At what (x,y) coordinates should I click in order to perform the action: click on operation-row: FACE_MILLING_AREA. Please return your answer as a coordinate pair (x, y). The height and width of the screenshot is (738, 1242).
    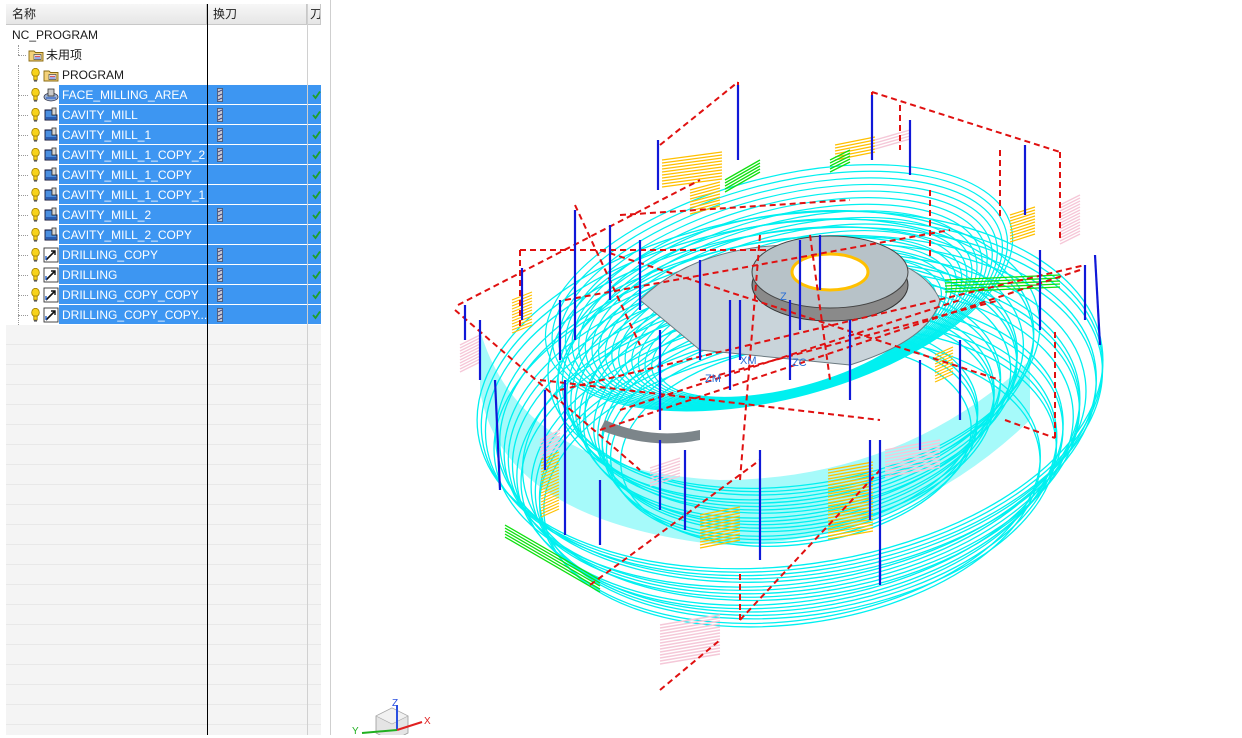
    Looking at the image, I should click on (163, 95).